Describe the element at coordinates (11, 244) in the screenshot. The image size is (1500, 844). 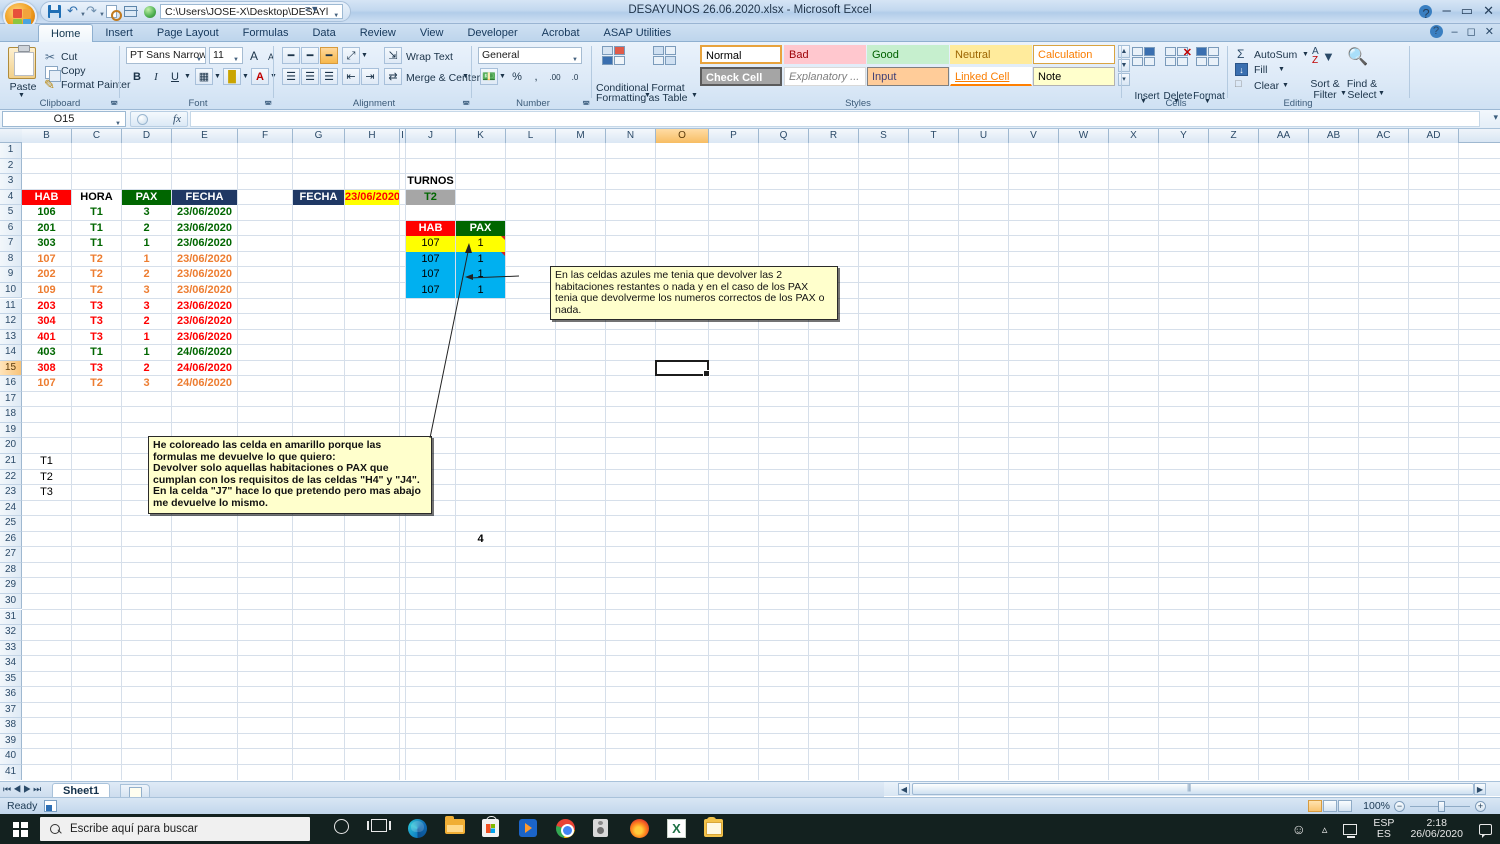
I see `row-header-7: 7` at that location.